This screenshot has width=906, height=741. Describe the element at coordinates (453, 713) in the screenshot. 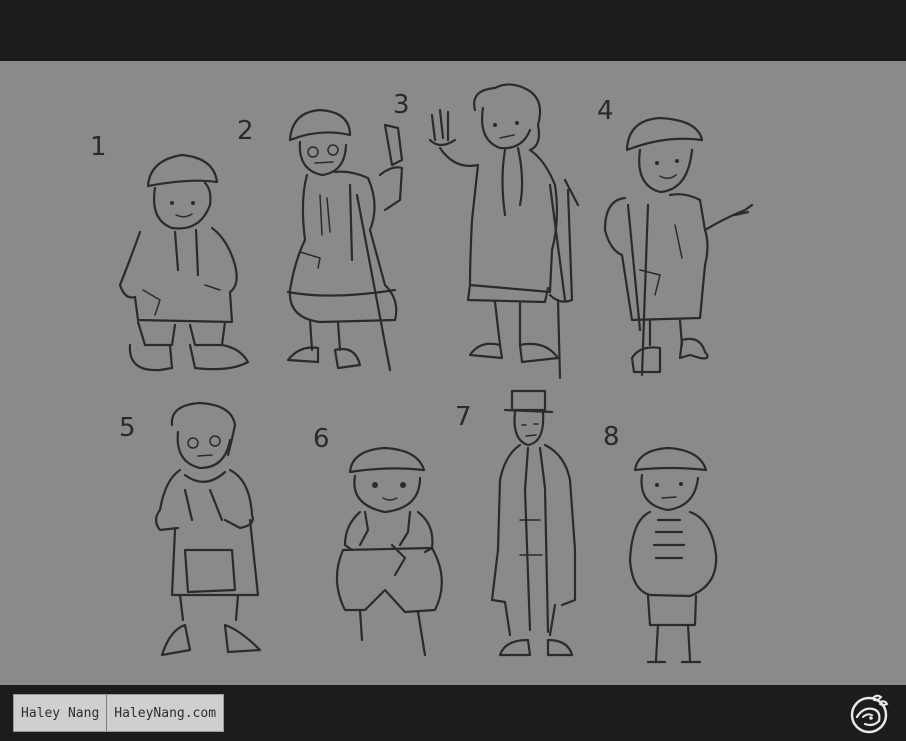

I see `bottom-bar: Haley Nang HaleyNang.com` at that location.